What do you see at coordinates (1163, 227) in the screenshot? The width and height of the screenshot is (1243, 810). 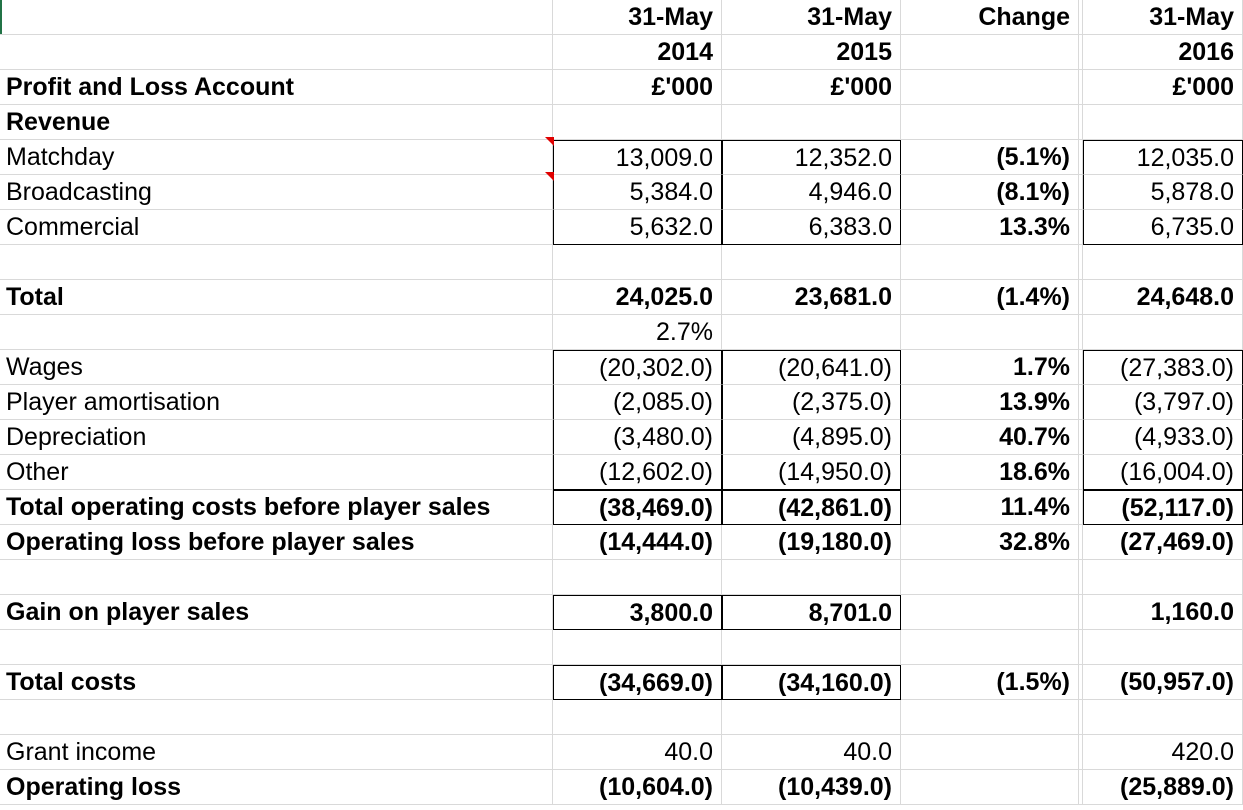 I see `value-2016: 6,735.0` at bounding box center [1163, 227].